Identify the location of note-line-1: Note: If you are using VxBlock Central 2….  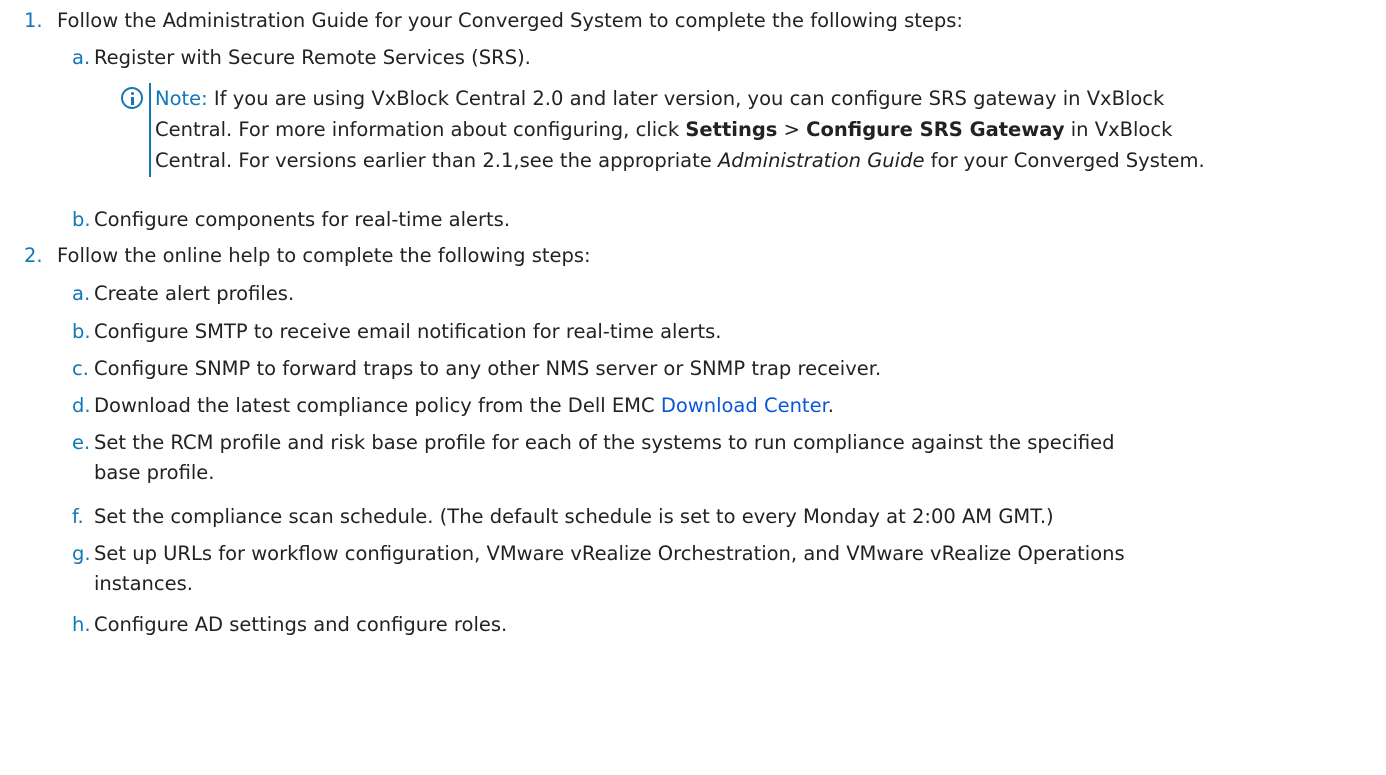
(768, 98).